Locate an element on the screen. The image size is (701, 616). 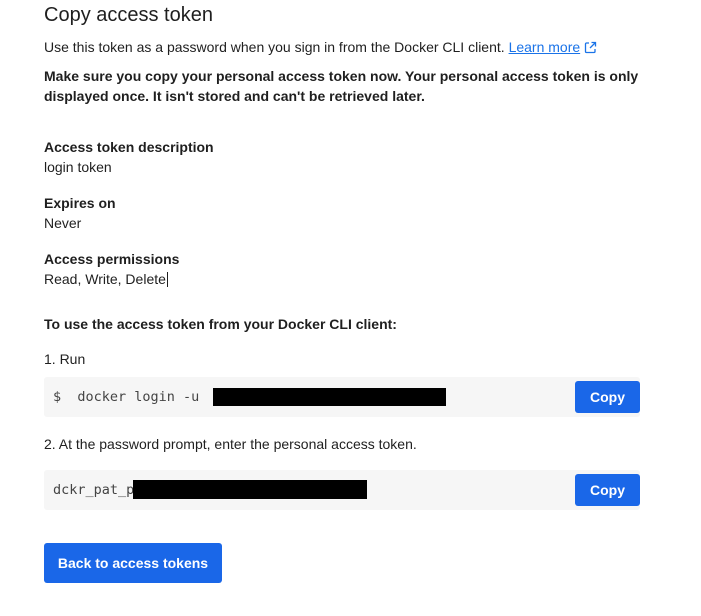
step-1-label: 1. Run is located at coordinates (65, 359).